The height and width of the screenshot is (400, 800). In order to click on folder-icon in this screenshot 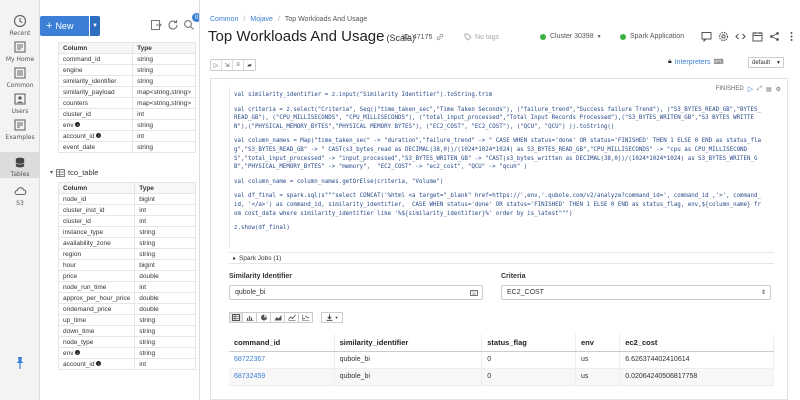, I will do `click(20, 73)`.